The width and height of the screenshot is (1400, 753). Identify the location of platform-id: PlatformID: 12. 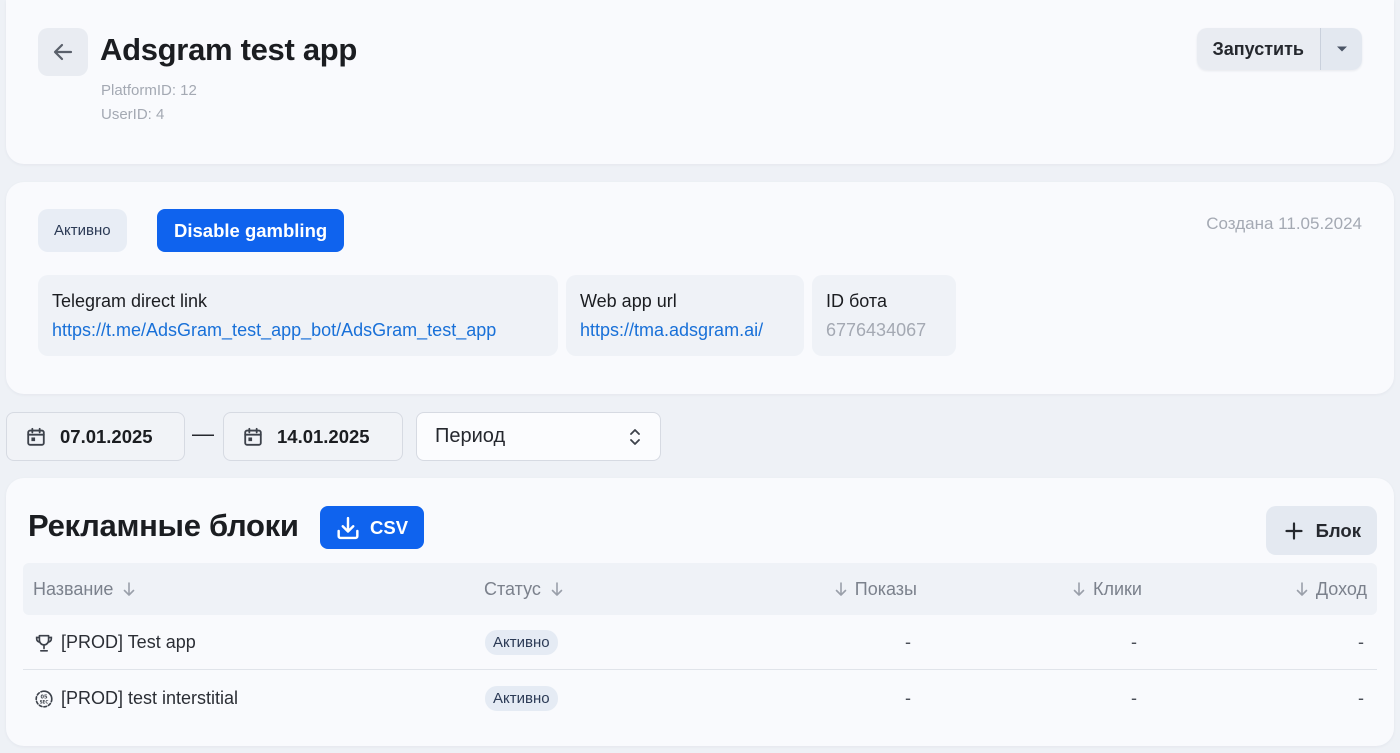
(149, 90).